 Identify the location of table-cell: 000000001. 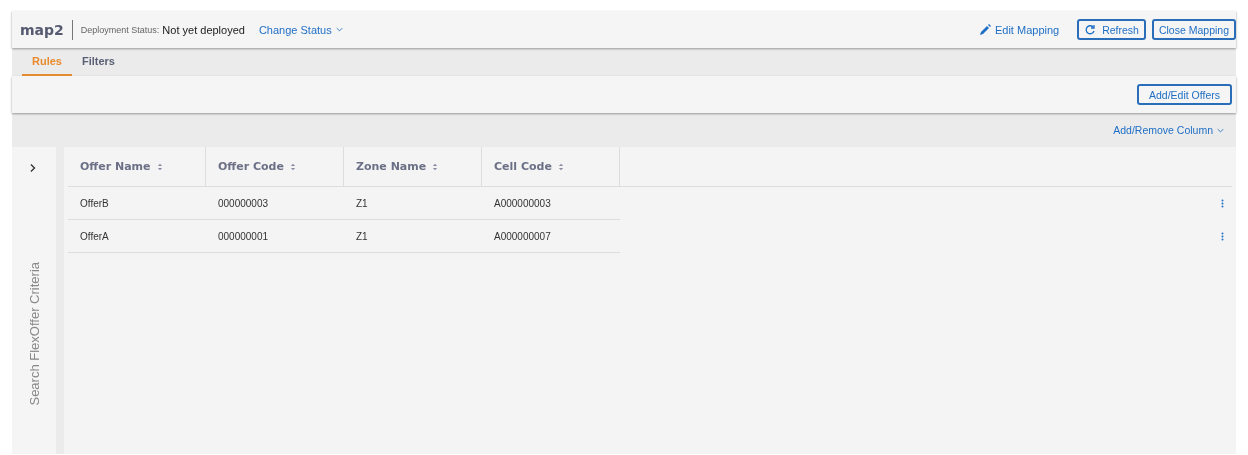
(275, 236).